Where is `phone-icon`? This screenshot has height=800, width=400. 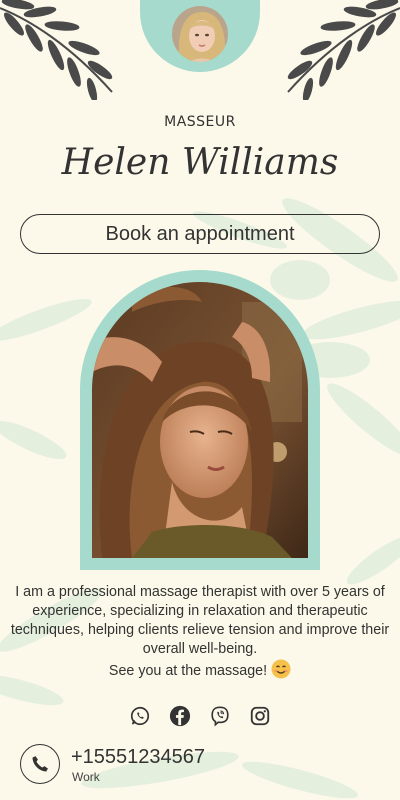
phone-icon is located at coordinates (40, 764).